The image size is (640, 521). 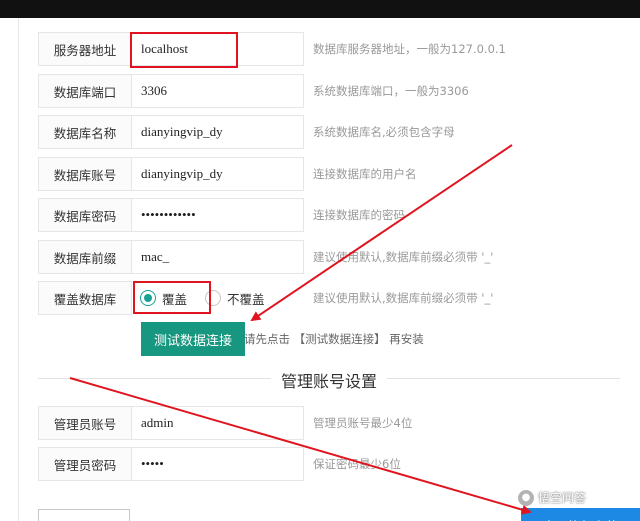 What do you see at coordinates (365, 174) in the screenshot?
I see `field-tip: 连接数据库的用户名` at bounding box center [365, 174].